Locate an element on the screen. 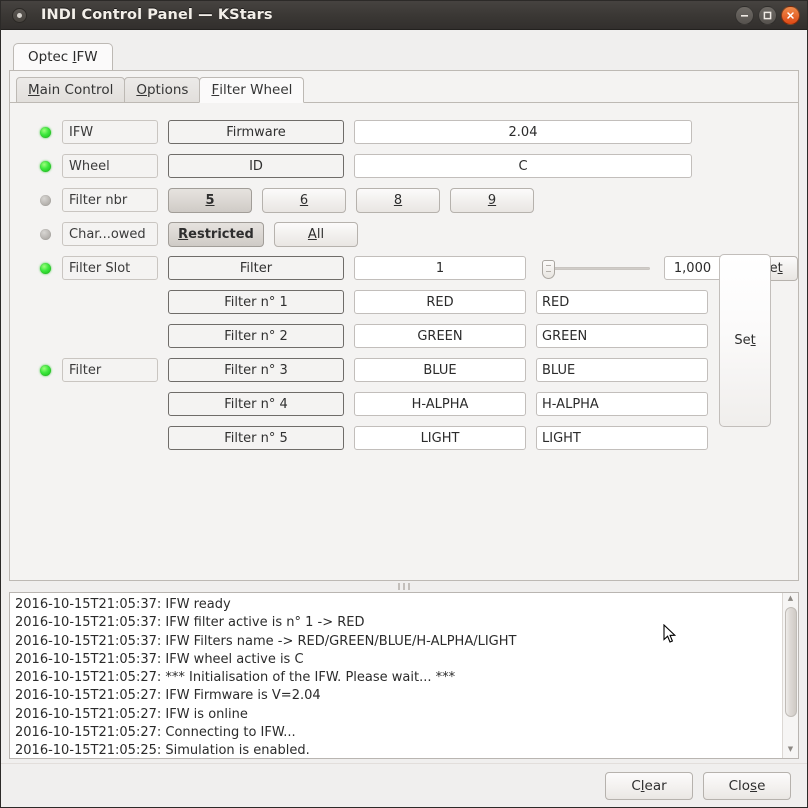 The width and height of the screenshot is (808, 808). window-menu-icon is located at coordinates (19, 15).